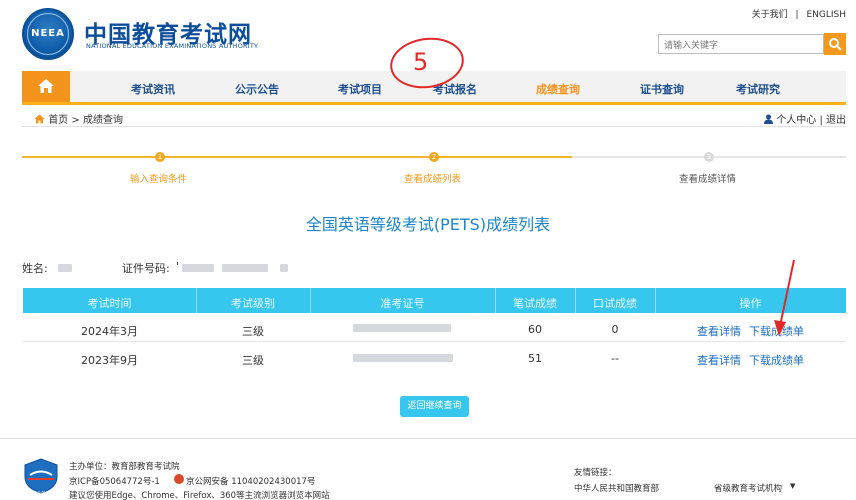 This screenshot has width=856, height=500. I want to click on footer-links-label: 友情链接：, so click(595, 473).